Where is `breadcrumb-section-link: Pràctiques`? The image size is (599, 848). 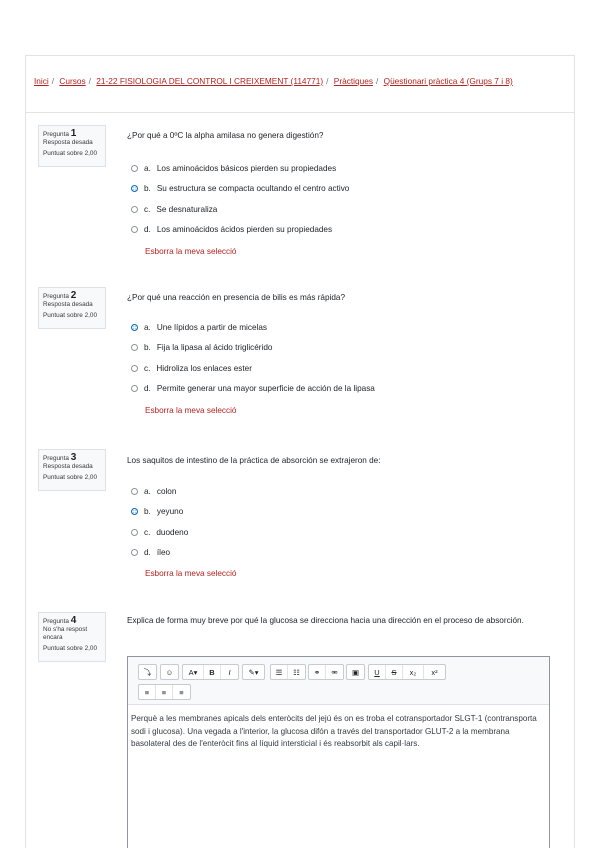
breadcrumb-section-link: Pràctiques is located at coordinates (353, 81).